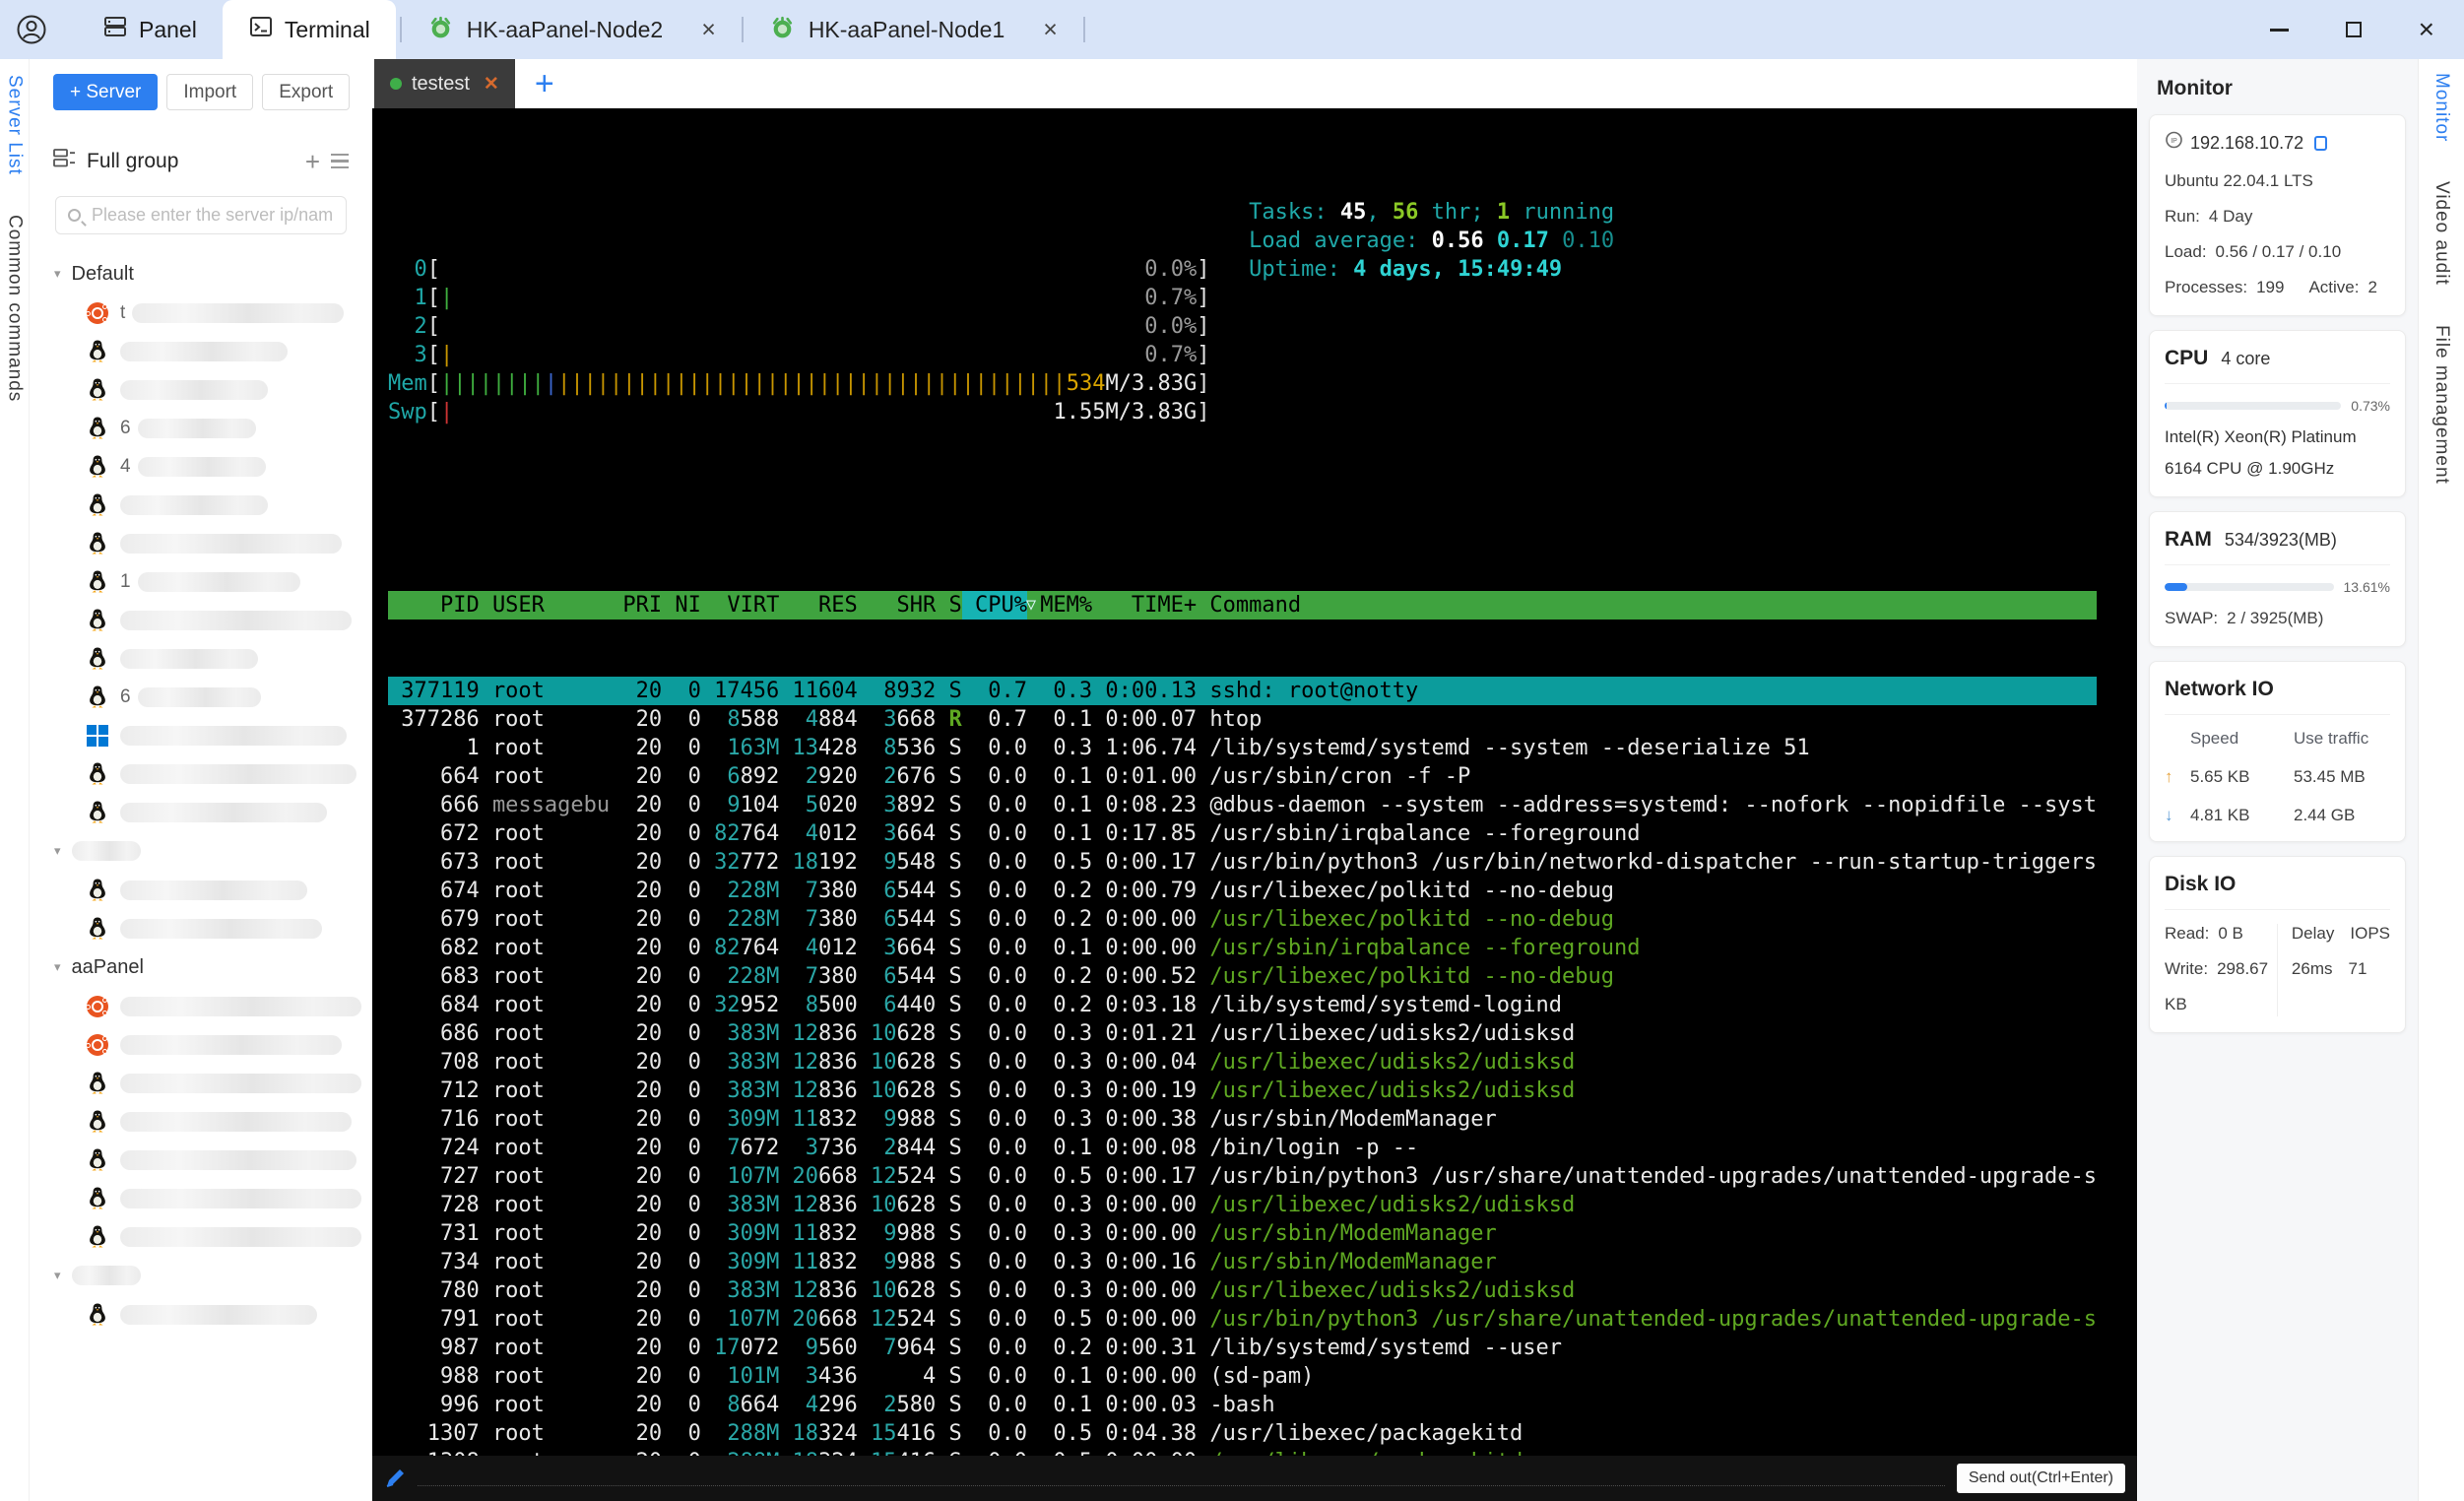 This screenshot has height=1501, width=2464. What do you see at coordinates (340, 161) in the screenshot?
I see `list-view-icon` at bounding box center [340, 161].